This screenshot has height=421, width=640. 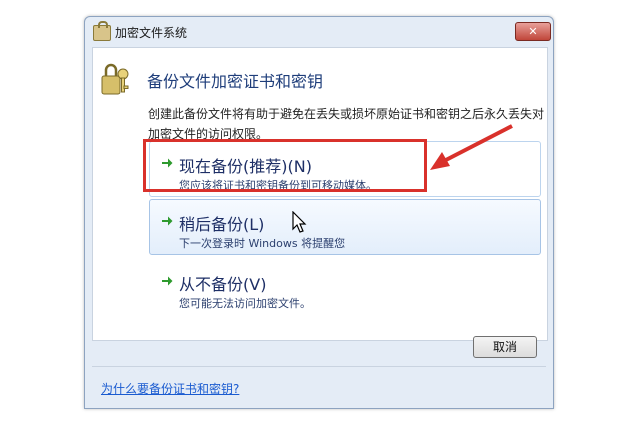 What do you see at coordinates (170, 388) in the screenshot?
I see `help-link: 为什么要备份证书和密钥?` at bounding box center [170, 388].